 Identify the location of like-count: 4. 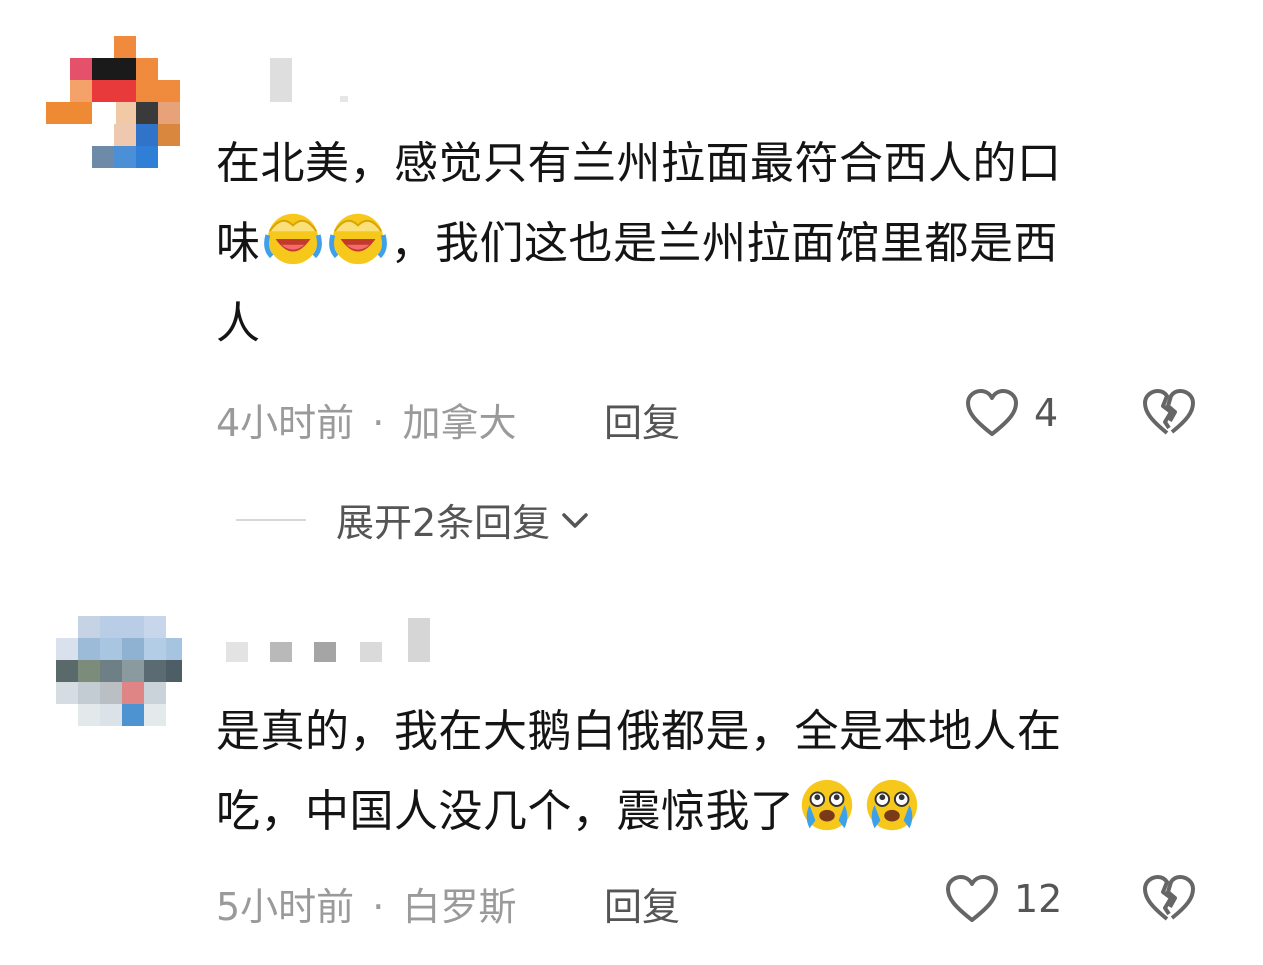
(1046, 413).